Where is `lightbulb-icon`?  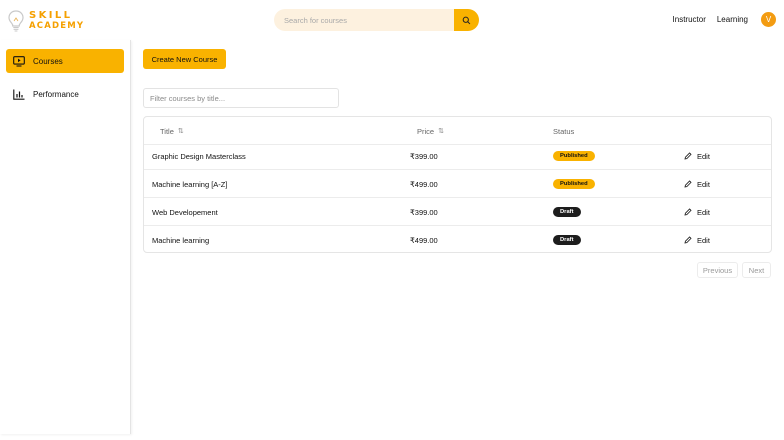
lightbulb-icon is located at coordinates (16, 21).